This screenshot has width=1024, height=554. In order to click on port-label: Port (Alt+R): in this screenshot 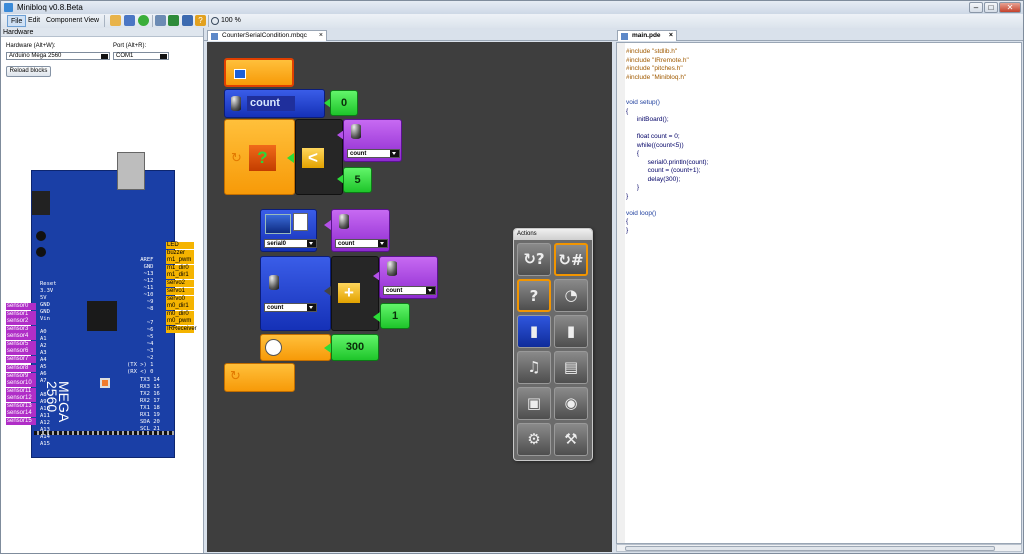, I will do `click(130, 46)`.